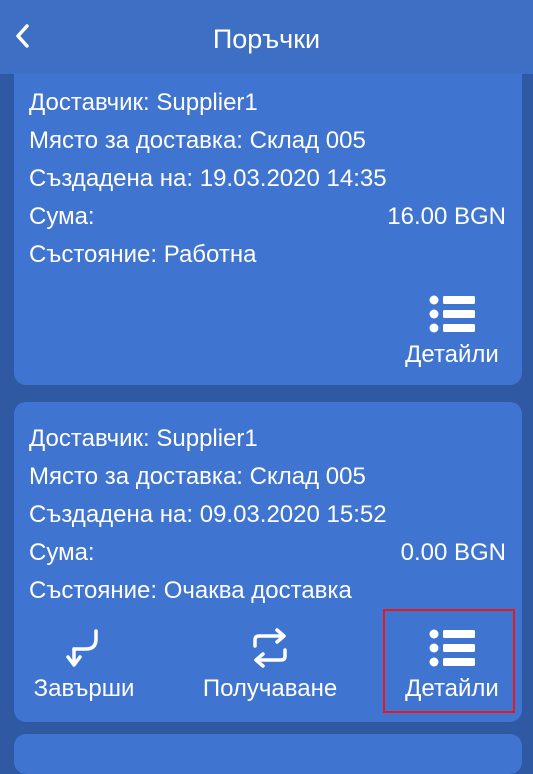 This screenshot has height=774, width=533. I want to click on page-title: Поръчки, so click(266, 39).